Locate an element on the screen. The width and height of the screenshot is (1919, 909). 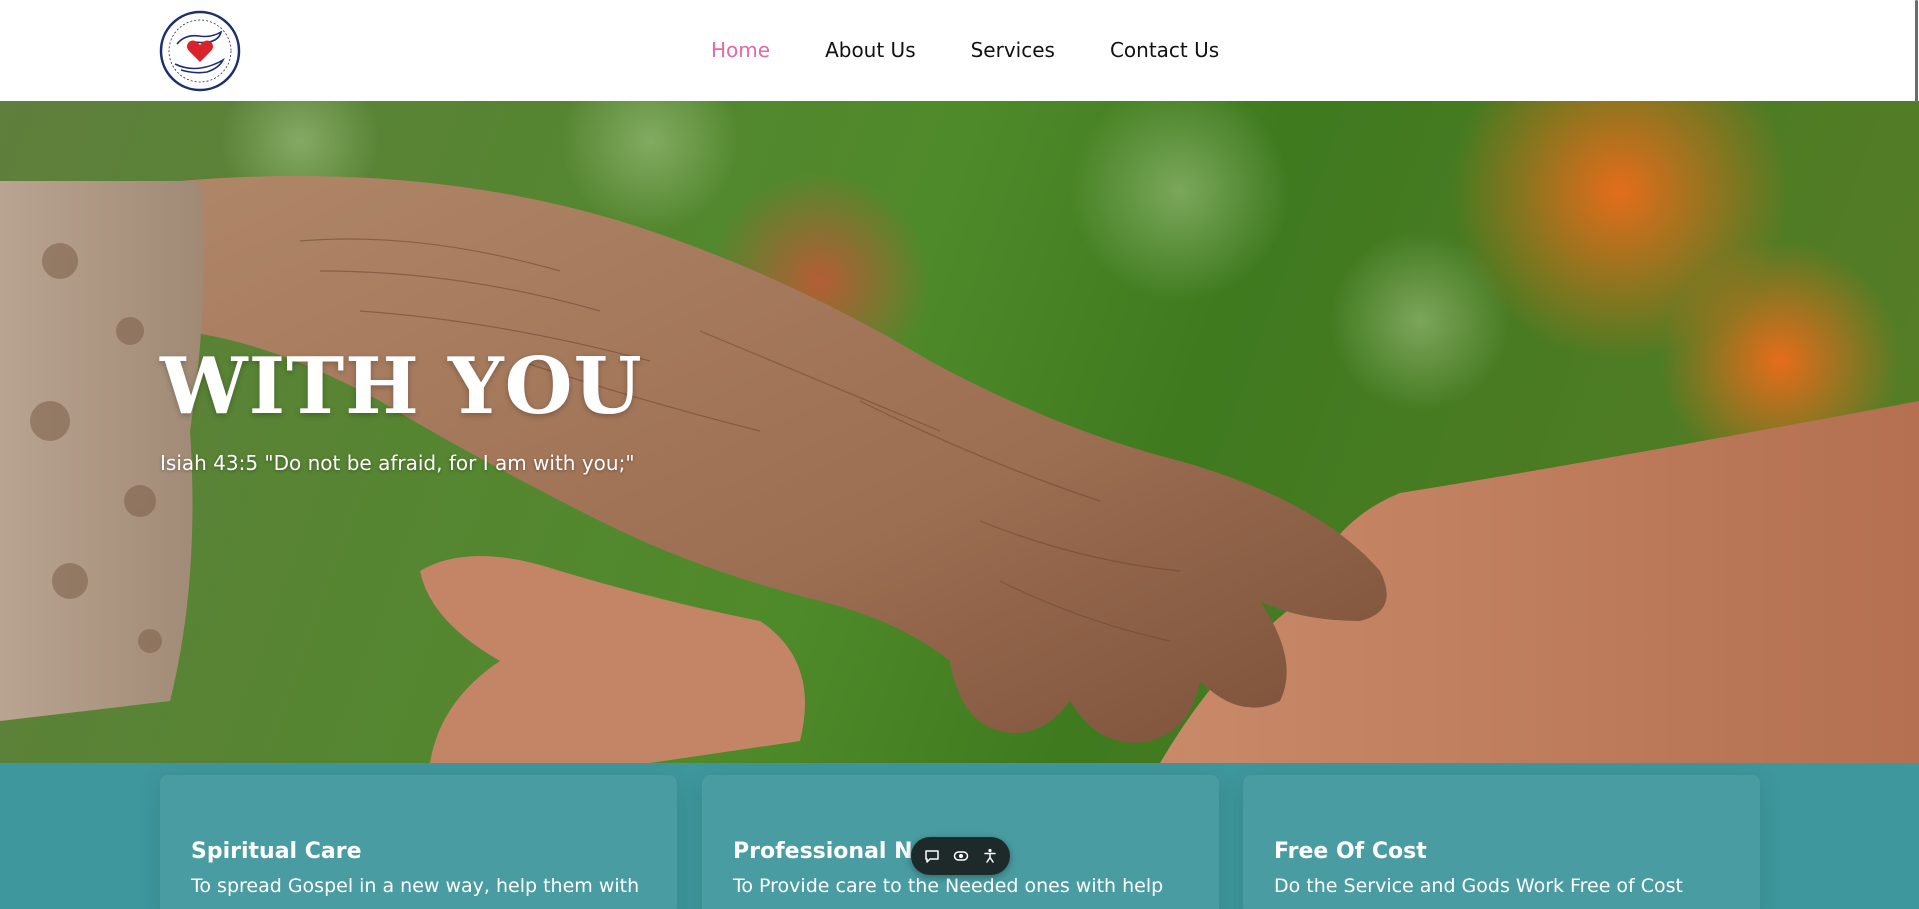
view-icon is located at coordinates (961, 856).